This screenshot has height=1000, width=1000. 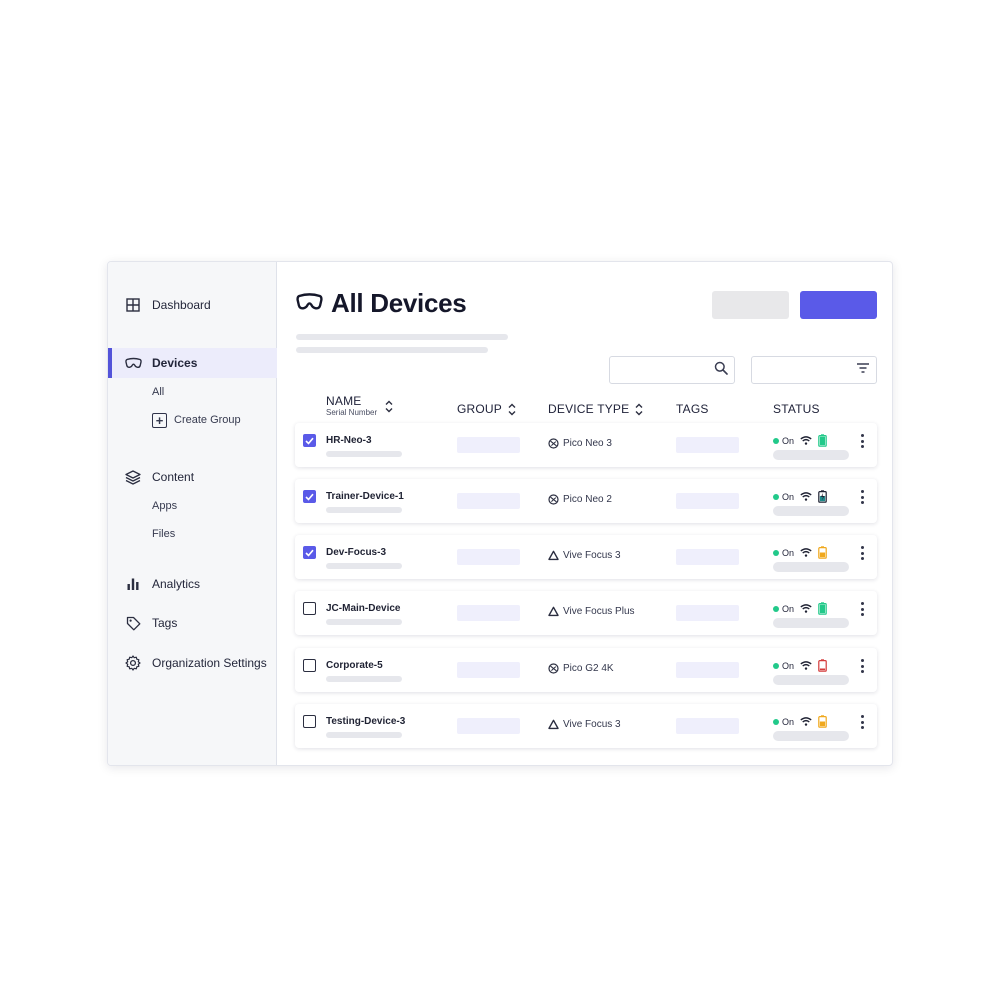 What do you see at coordinates (586, 445) in the screenshot?
I see `table-row: HR-Neo-3 Pico Neo 3 On` at bounding box center [586, 445].